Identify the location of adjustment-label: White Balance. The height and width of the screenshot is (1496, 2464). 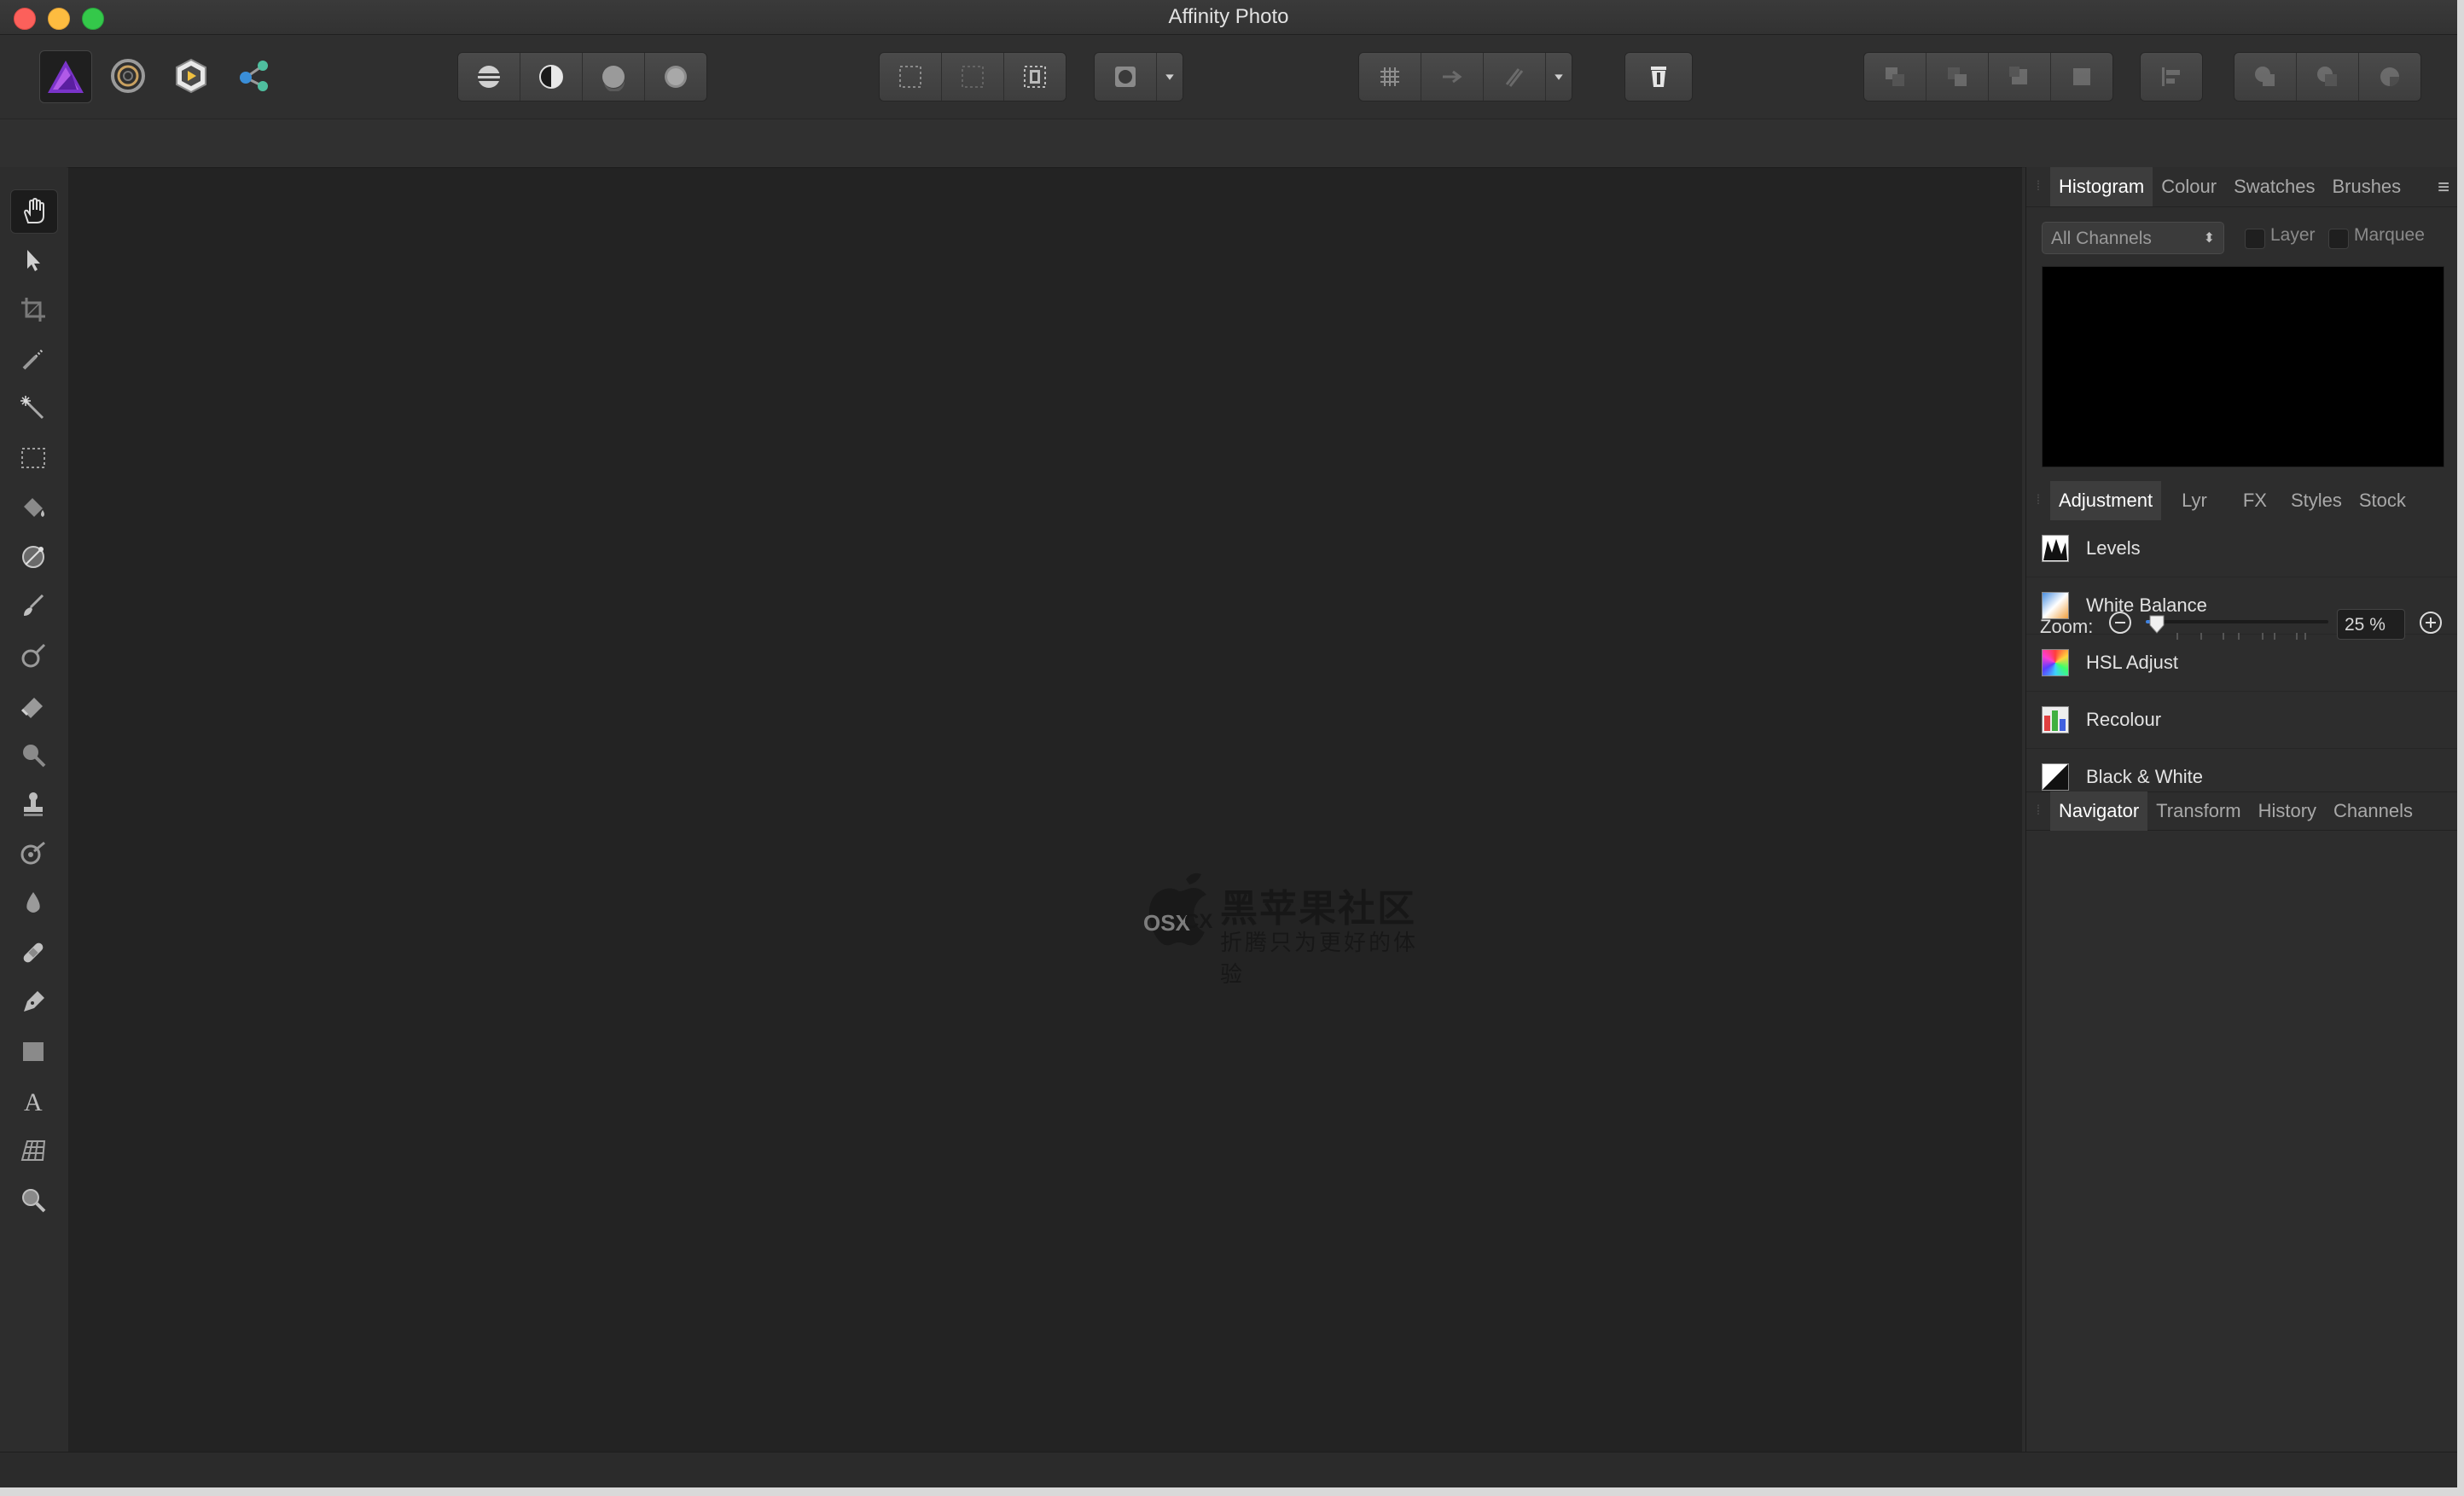
(2146, 605).